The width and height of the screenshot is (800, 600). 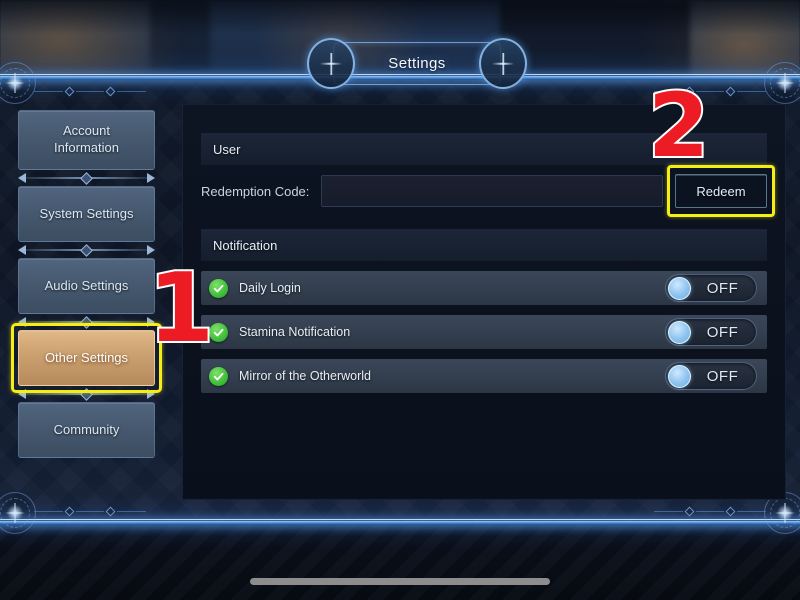 I want to click on frame-rail-bottom, so click(x=400, y=522).